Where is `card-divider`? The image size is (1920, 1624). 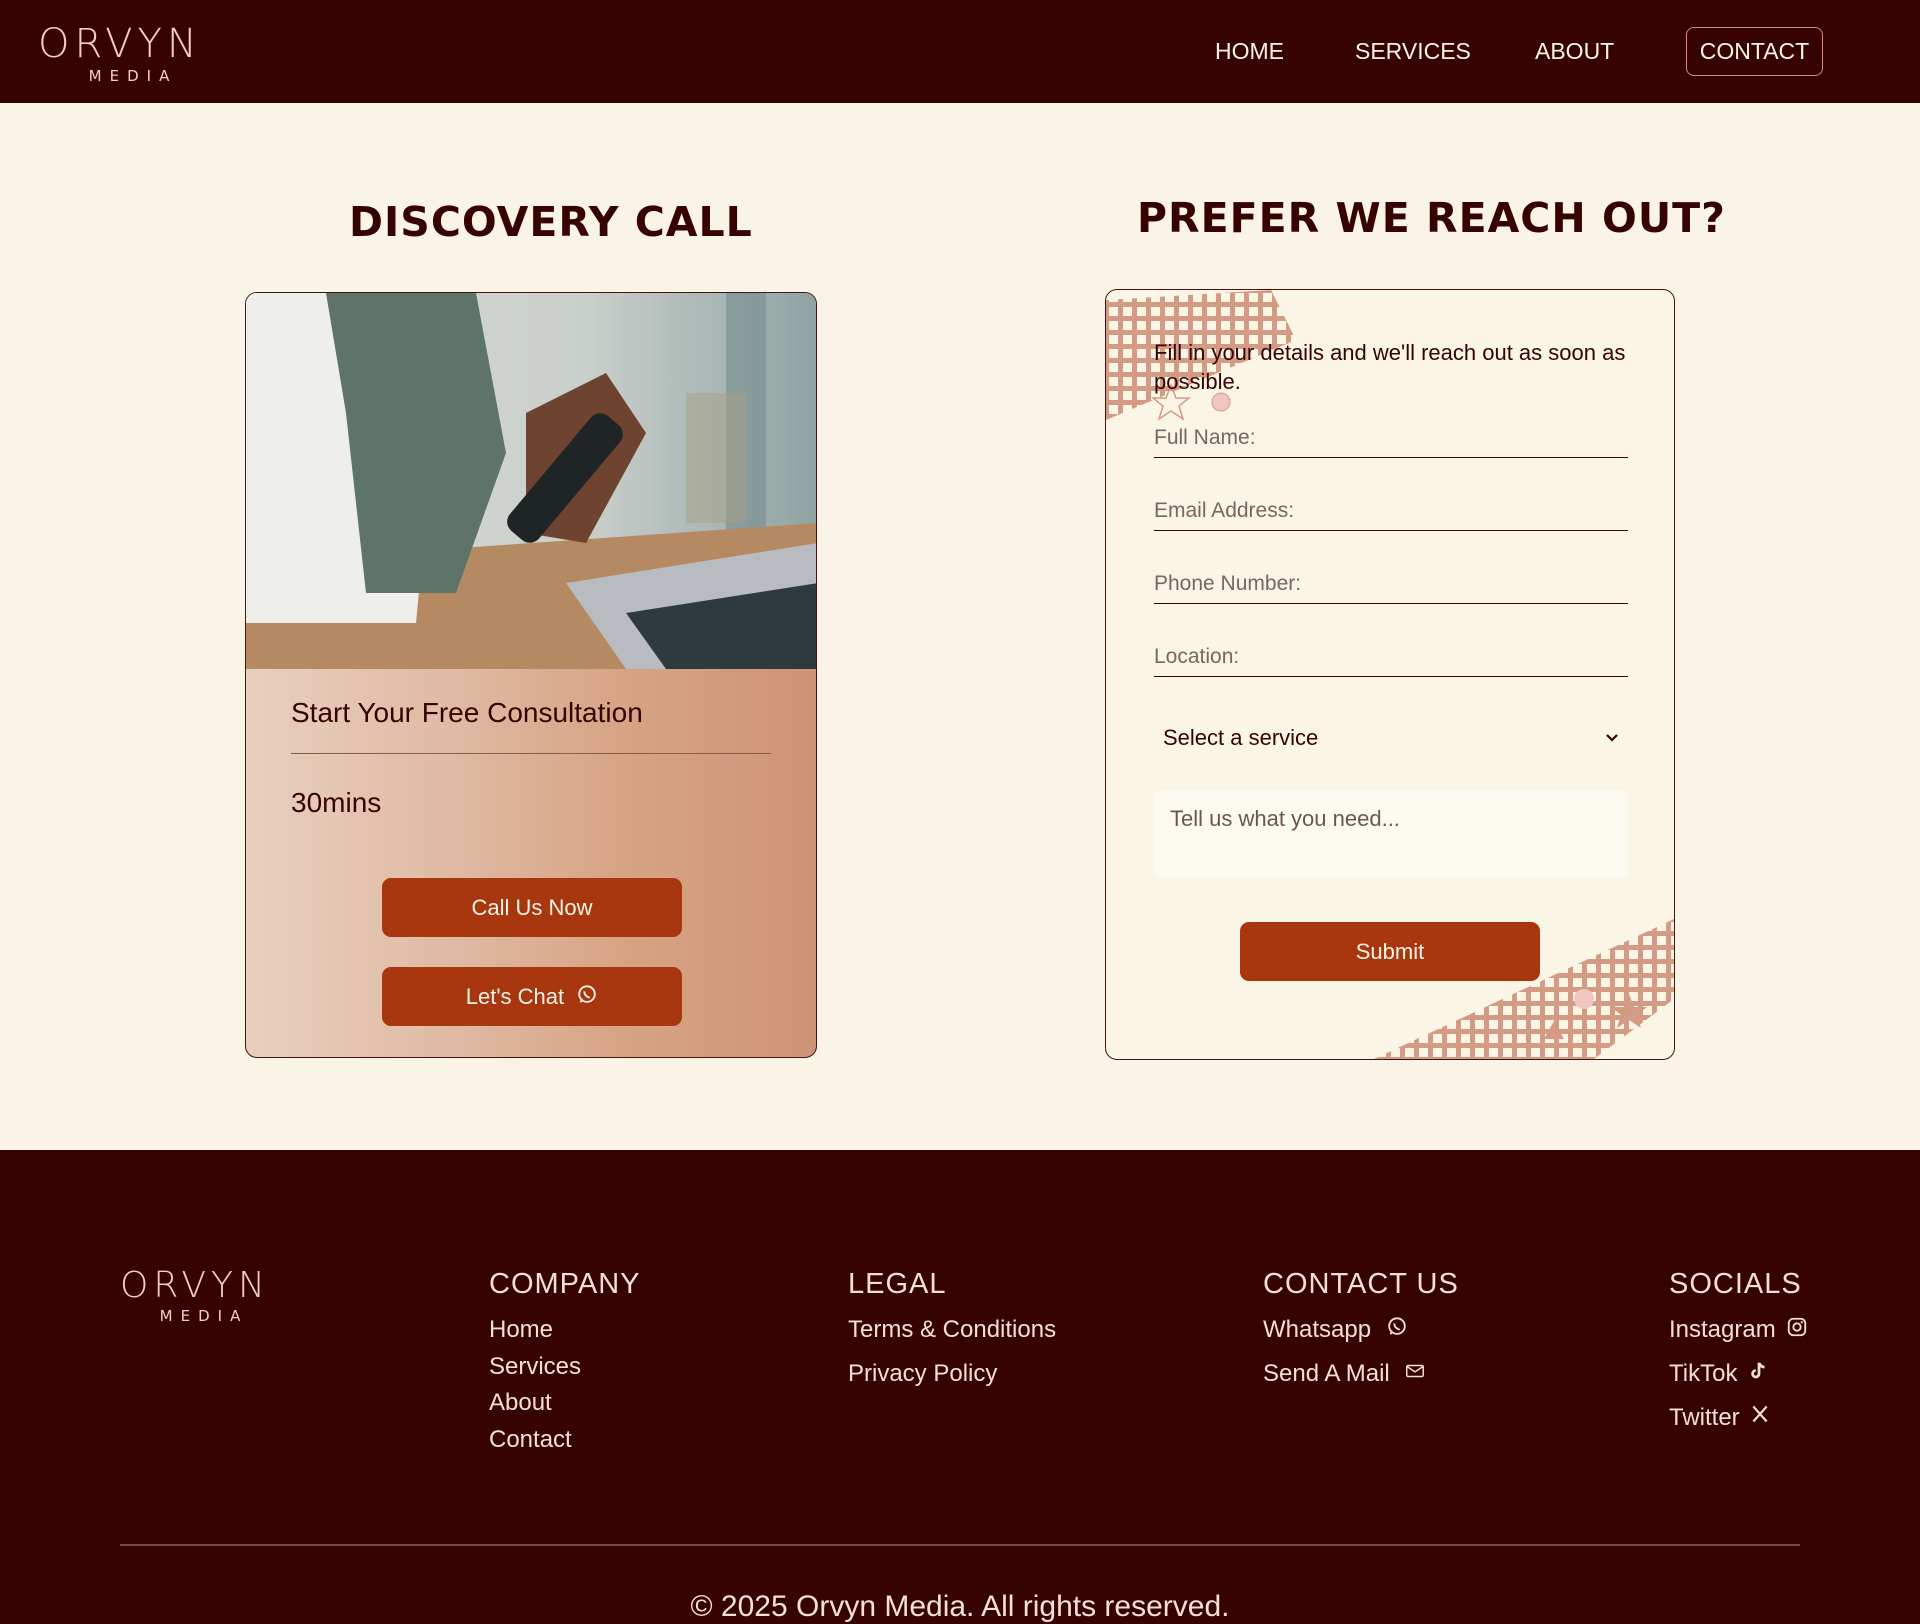 card-divider is located at coordinates (531, 753).